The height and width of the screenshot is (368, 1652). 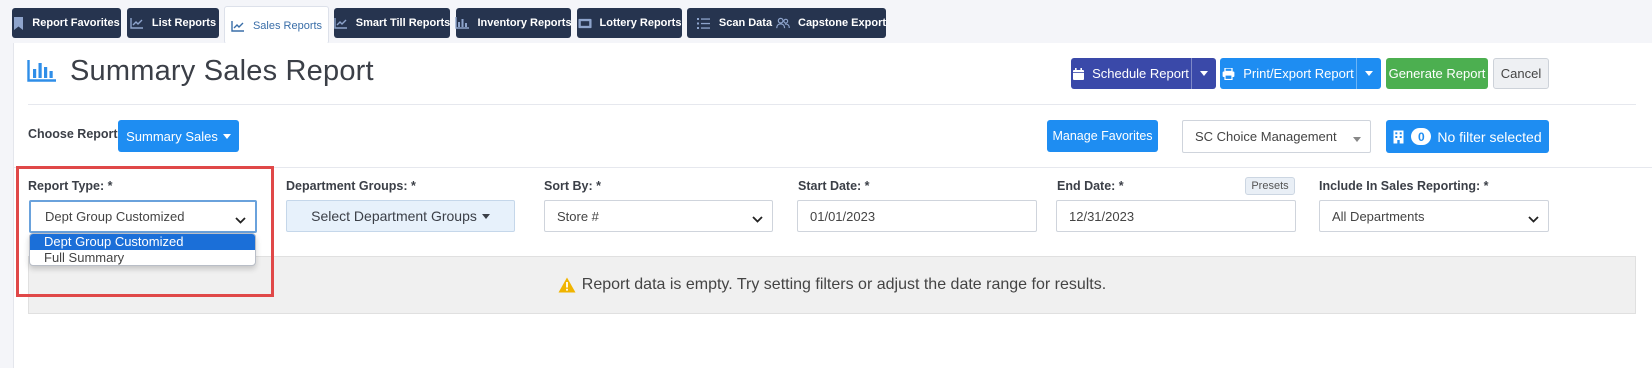 I want to click on tab-label: Scan Data, so click(x=745, y=23).